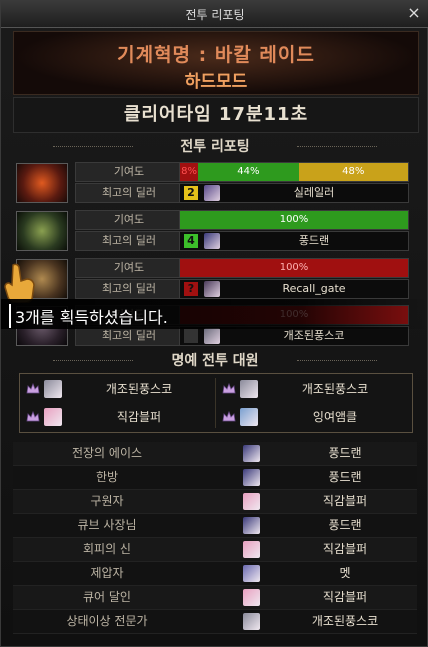 This screenshot has width=428, height=647. I want to click on party-row: 기여도 100% 최고의 딜러 4 풍드랜, so click(211, 230).